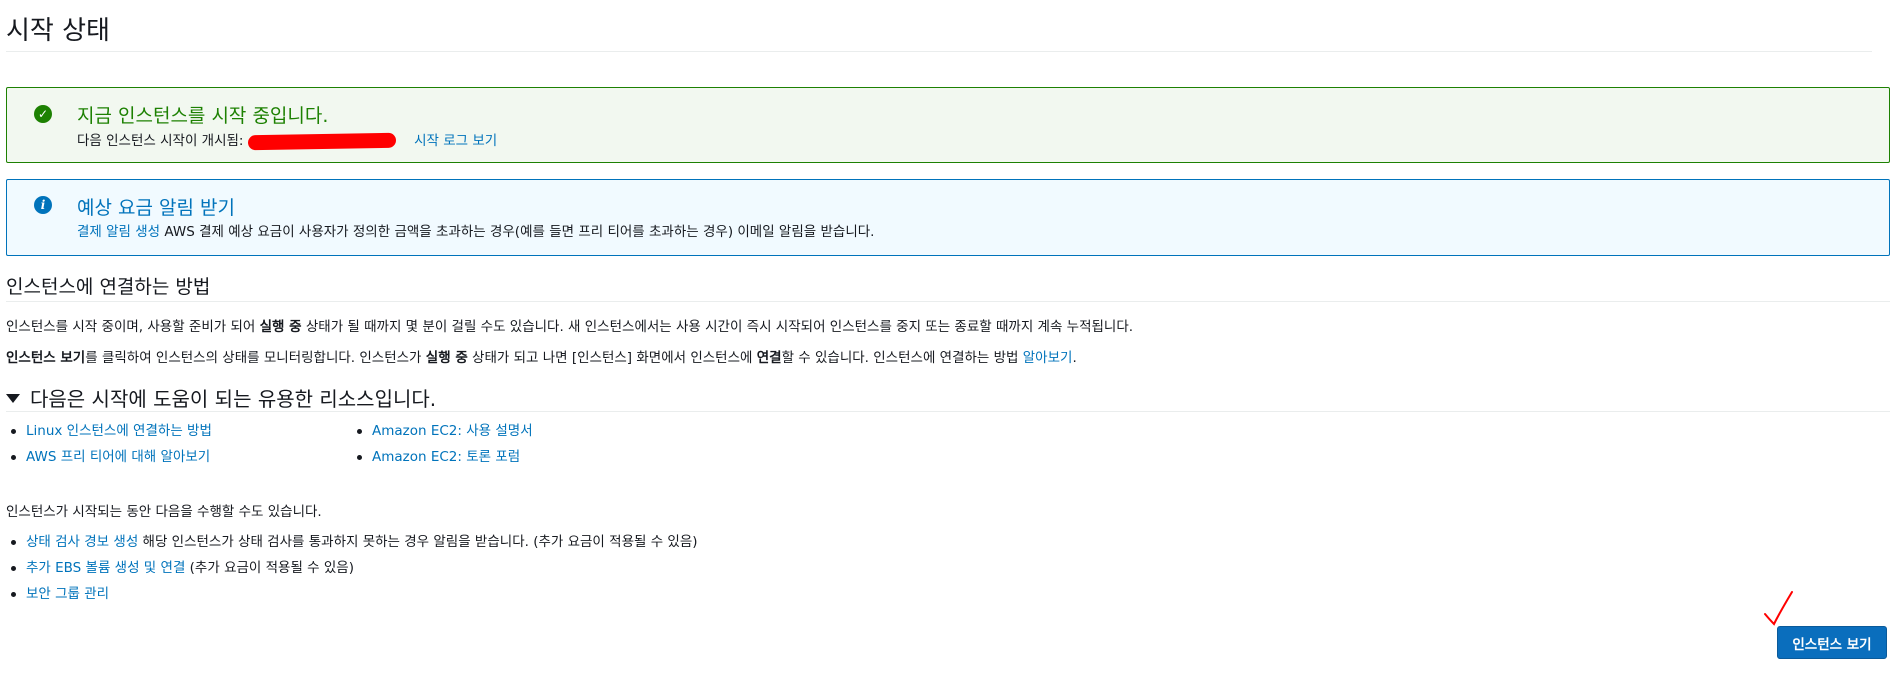 The width and height of the screenshot is (1898, 676). I want to click on para2-bold-connect: 연결, so click(769, 358).